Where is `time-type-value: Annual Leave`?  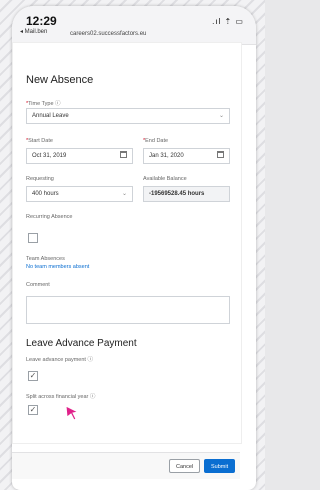
time-type-value: Annual Leave is located at coordinates (50, 116).